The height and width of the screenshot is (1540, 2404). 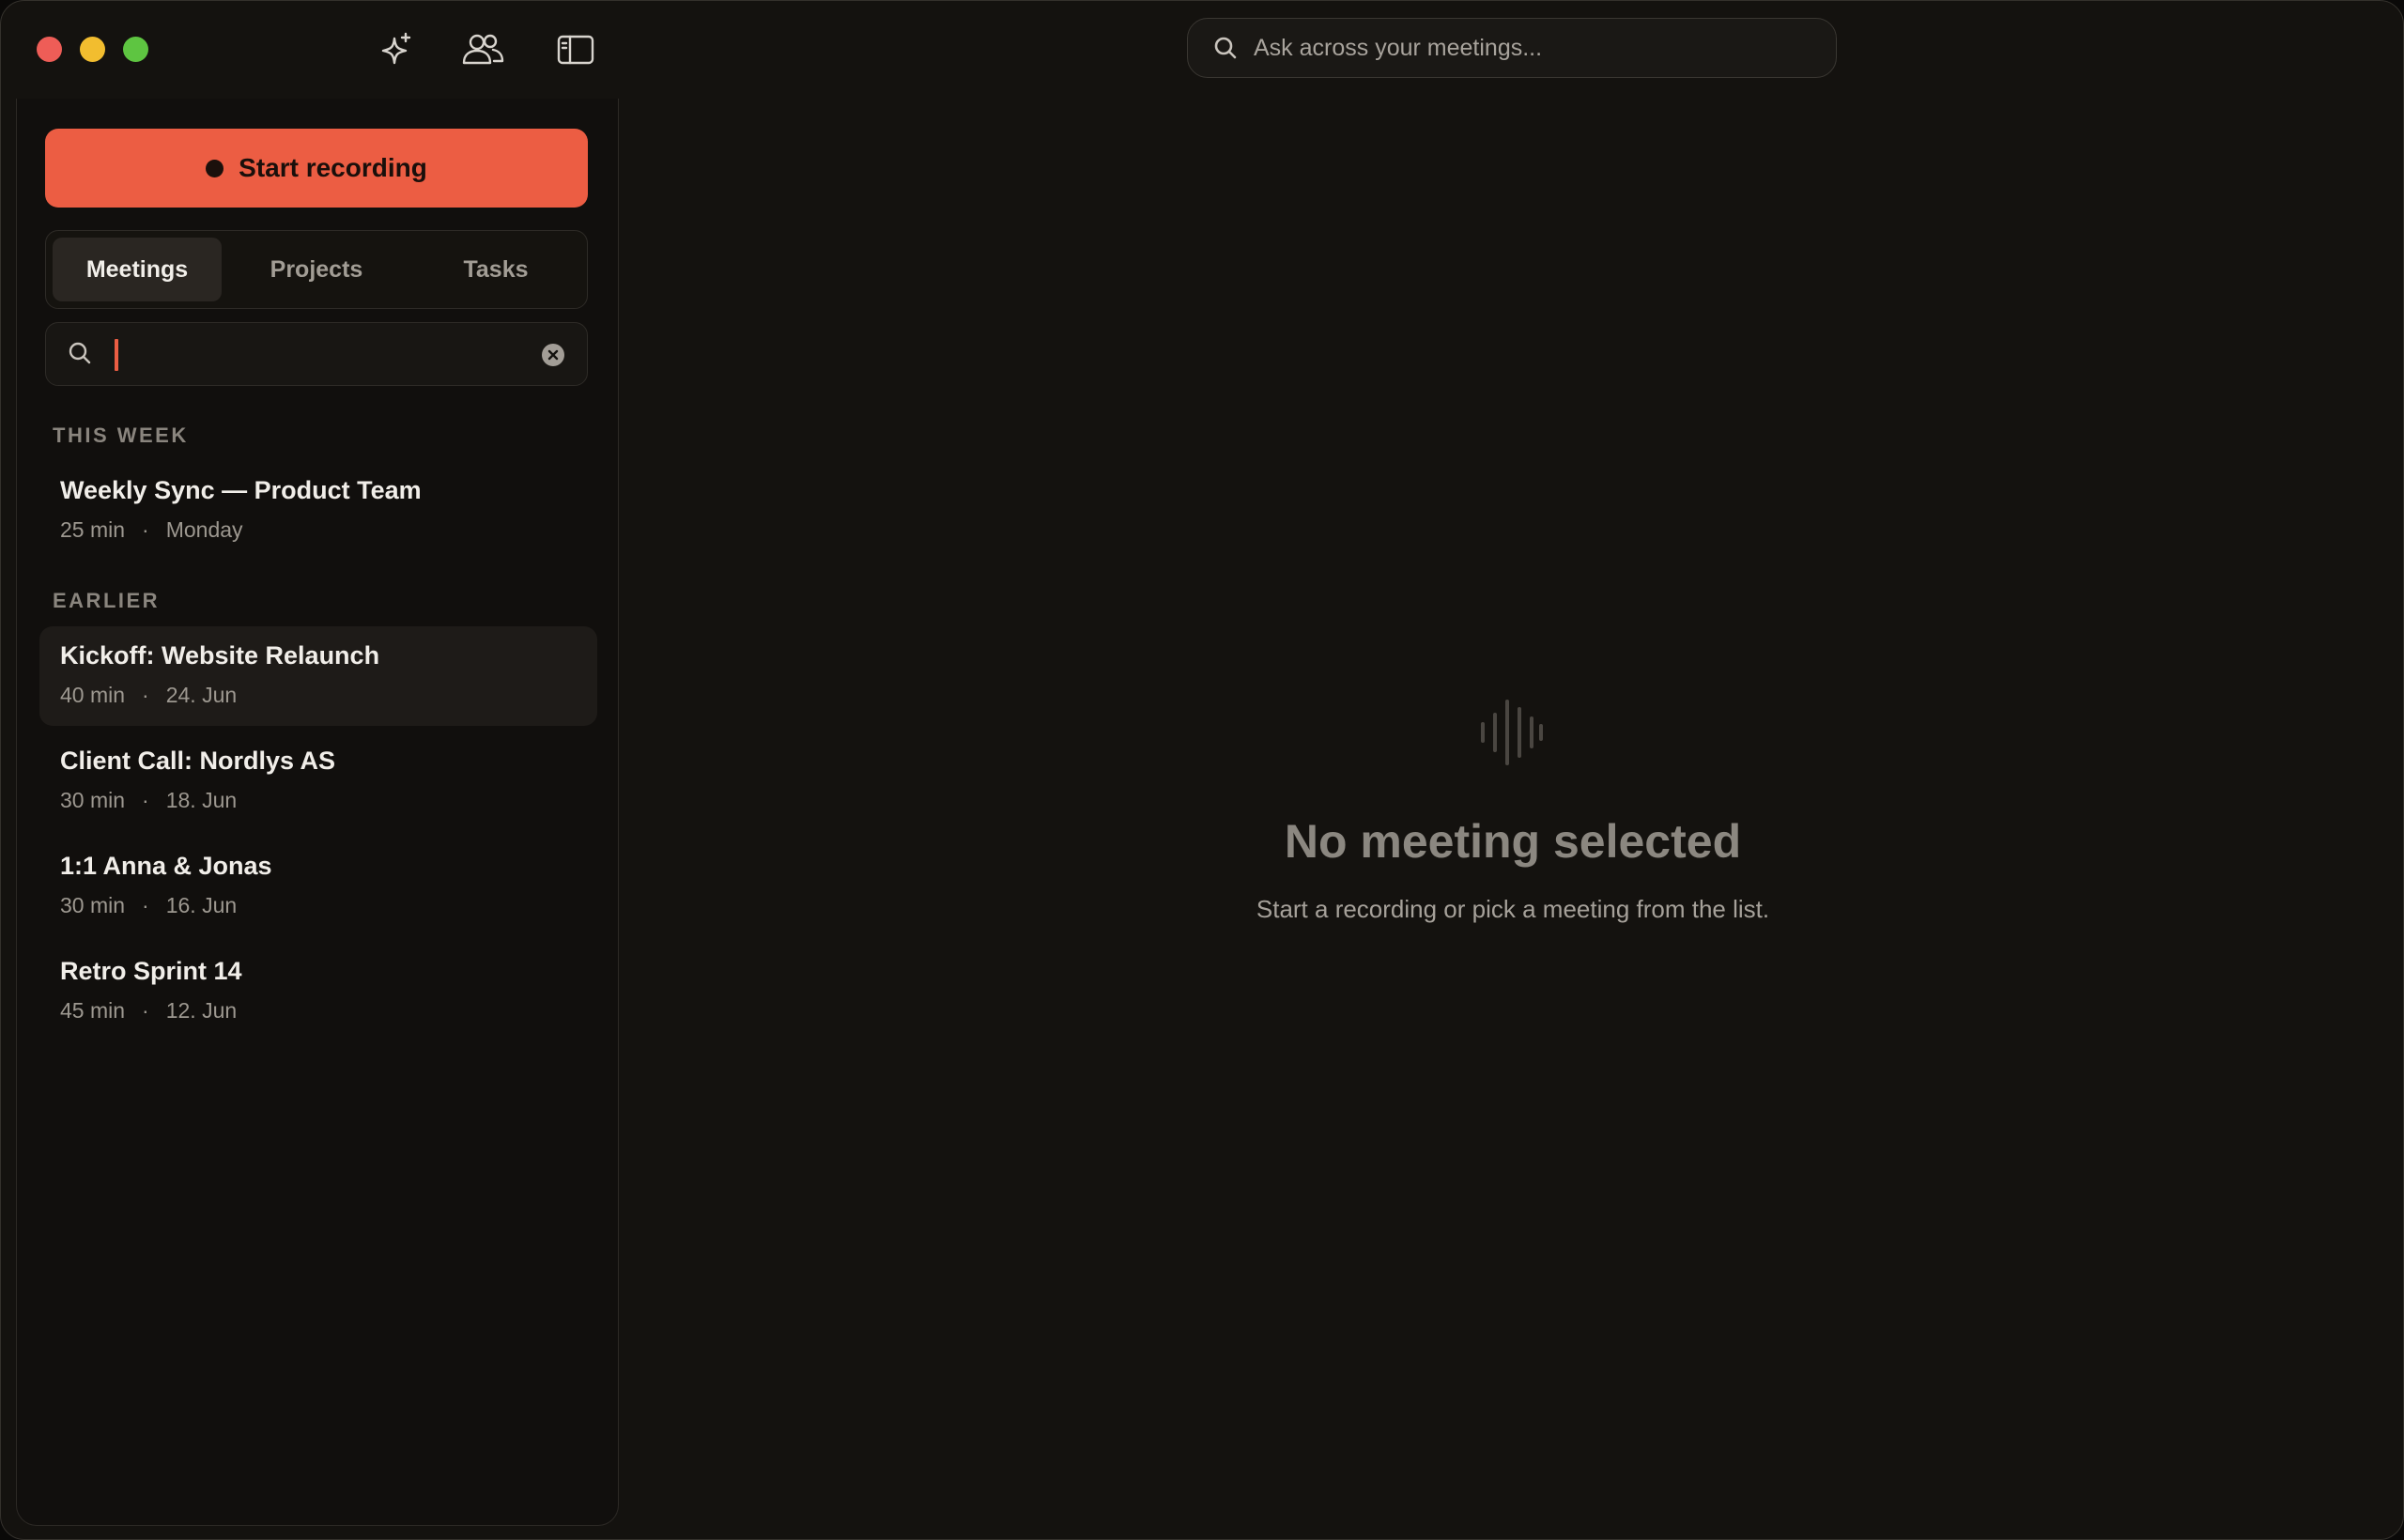 What do you see at coordinates (149, 800) in the screenshot?
I see `meeting-meta: 30 min · 18. Jun` at bounding box center [149, 800].